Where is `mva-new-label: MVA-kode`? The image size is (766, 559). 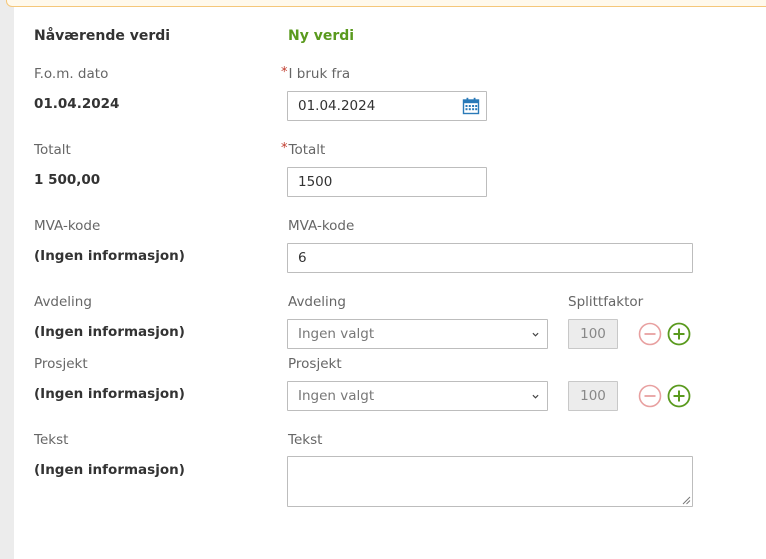 mva-new-label: MVA-kode is located at coordinates (321, 226).